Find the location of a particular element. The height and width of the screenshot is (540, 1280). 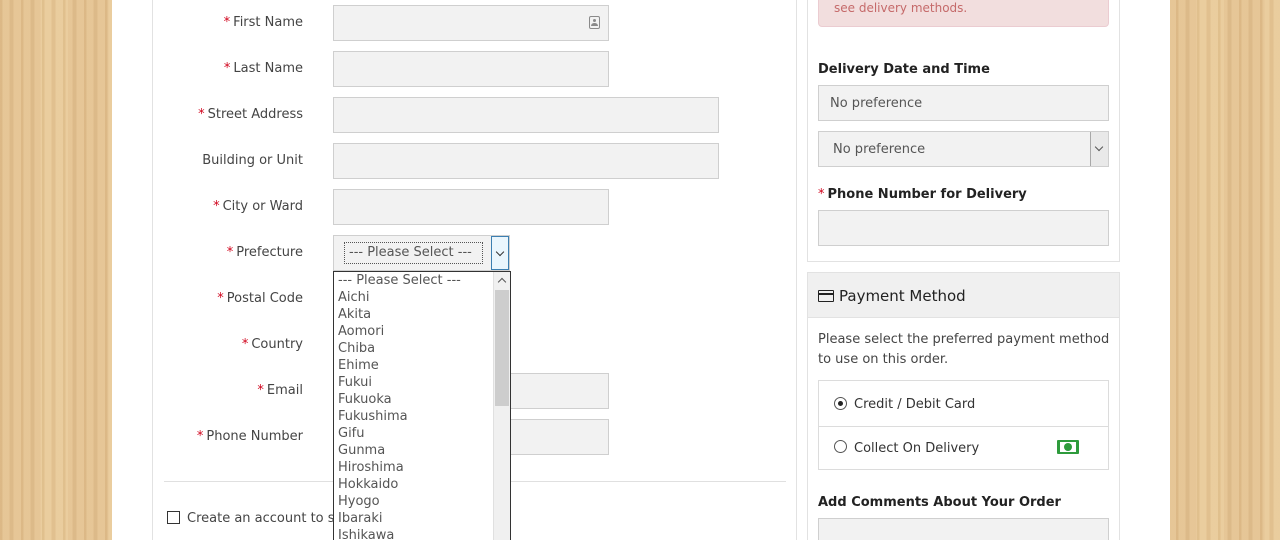

delivery-alert: see delivery methods. is located at coordinates (963, 13).